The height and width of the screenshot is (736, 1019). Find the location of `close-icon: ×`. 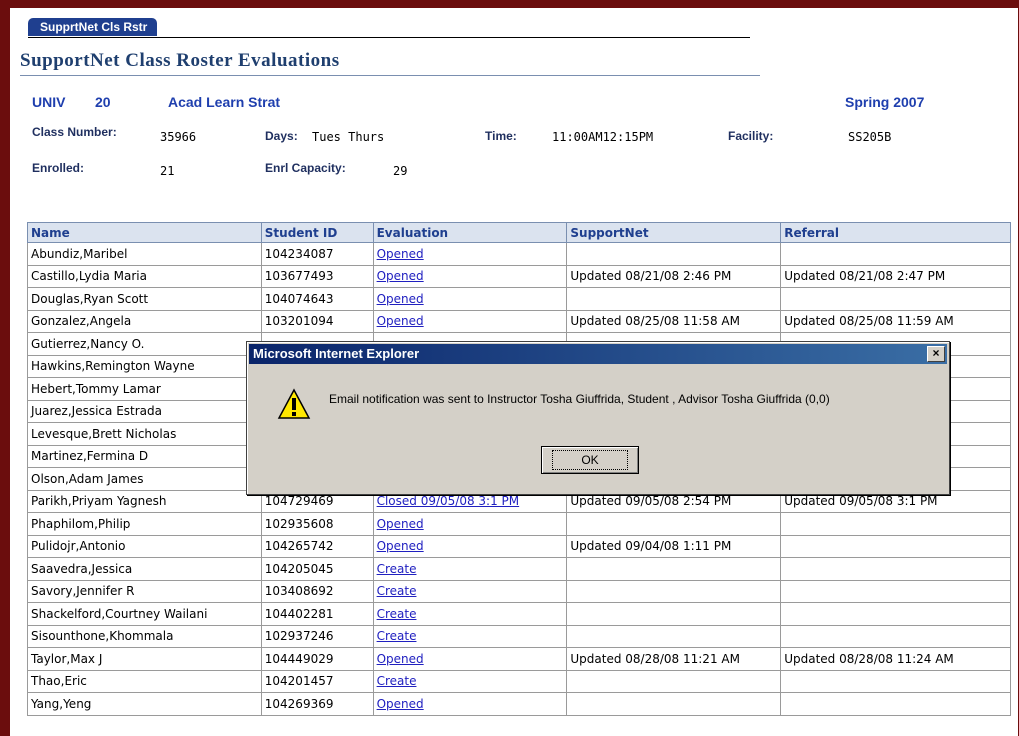

close-icon: × is located at coordinates (936, 354).